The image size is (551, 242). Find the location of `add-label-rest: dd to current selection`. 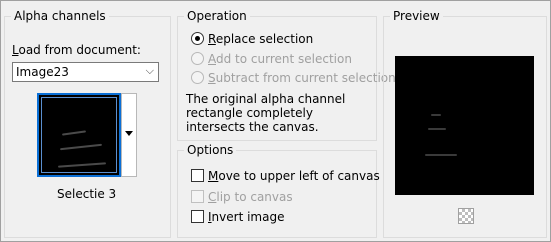

add-label-rest: dd to current selection is located at coordinates (284, 59).